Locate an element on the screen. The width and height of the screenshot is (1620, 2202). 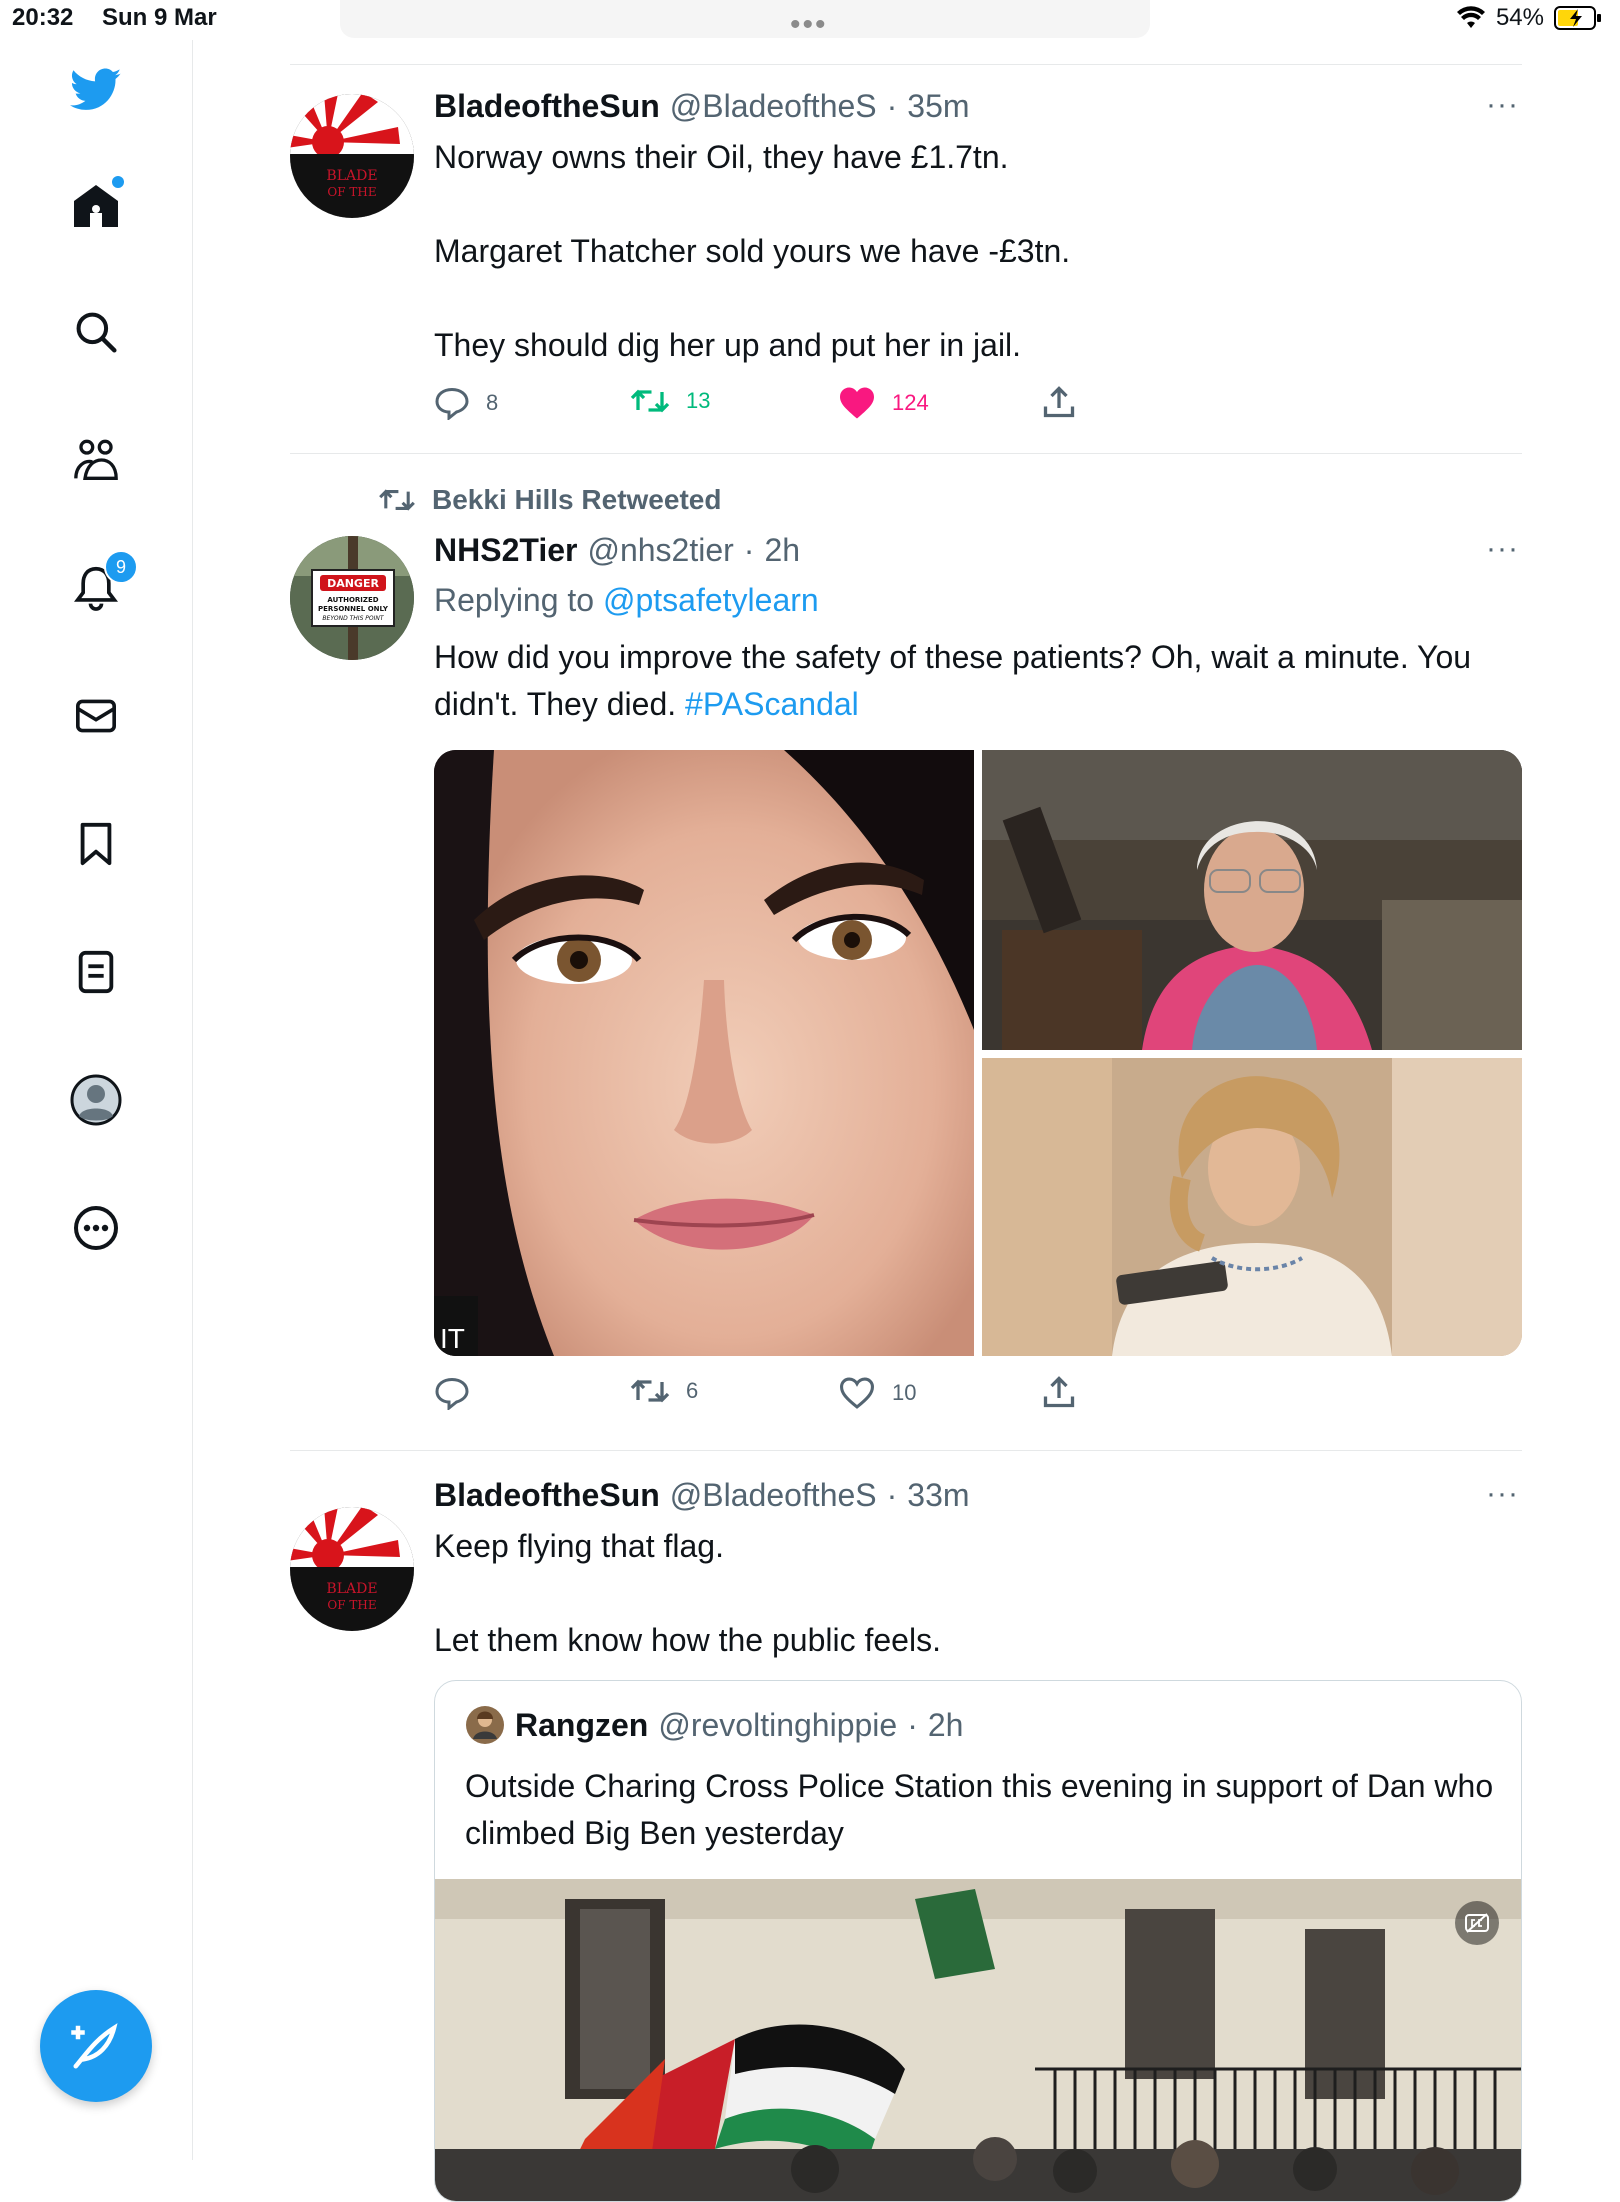
compose-tweet-button is located at coordinates (96, 2046).